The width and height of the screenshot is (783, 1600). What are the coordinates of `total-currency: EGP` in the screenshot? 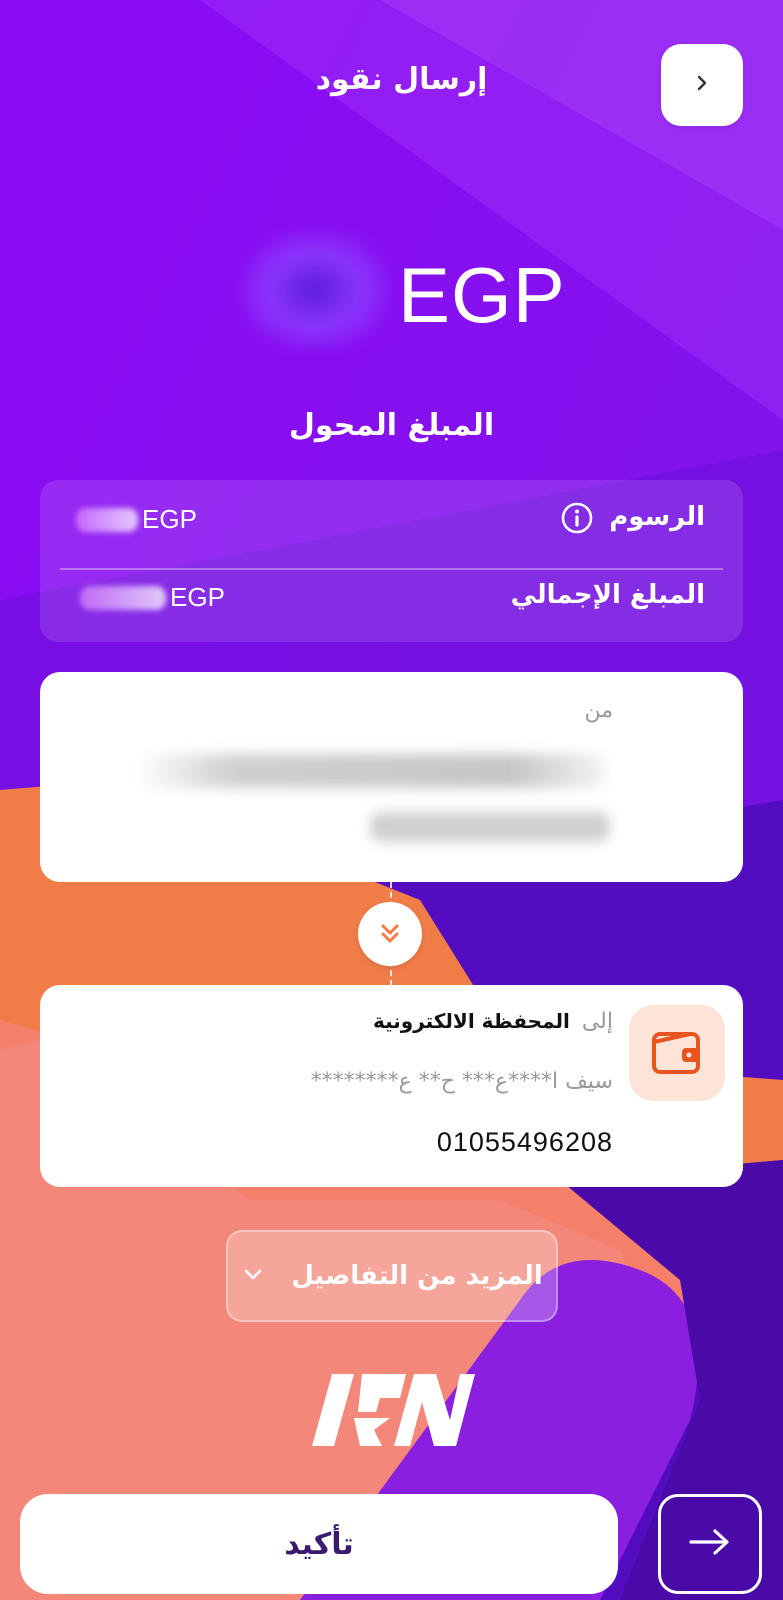 It's located at (197, 597).